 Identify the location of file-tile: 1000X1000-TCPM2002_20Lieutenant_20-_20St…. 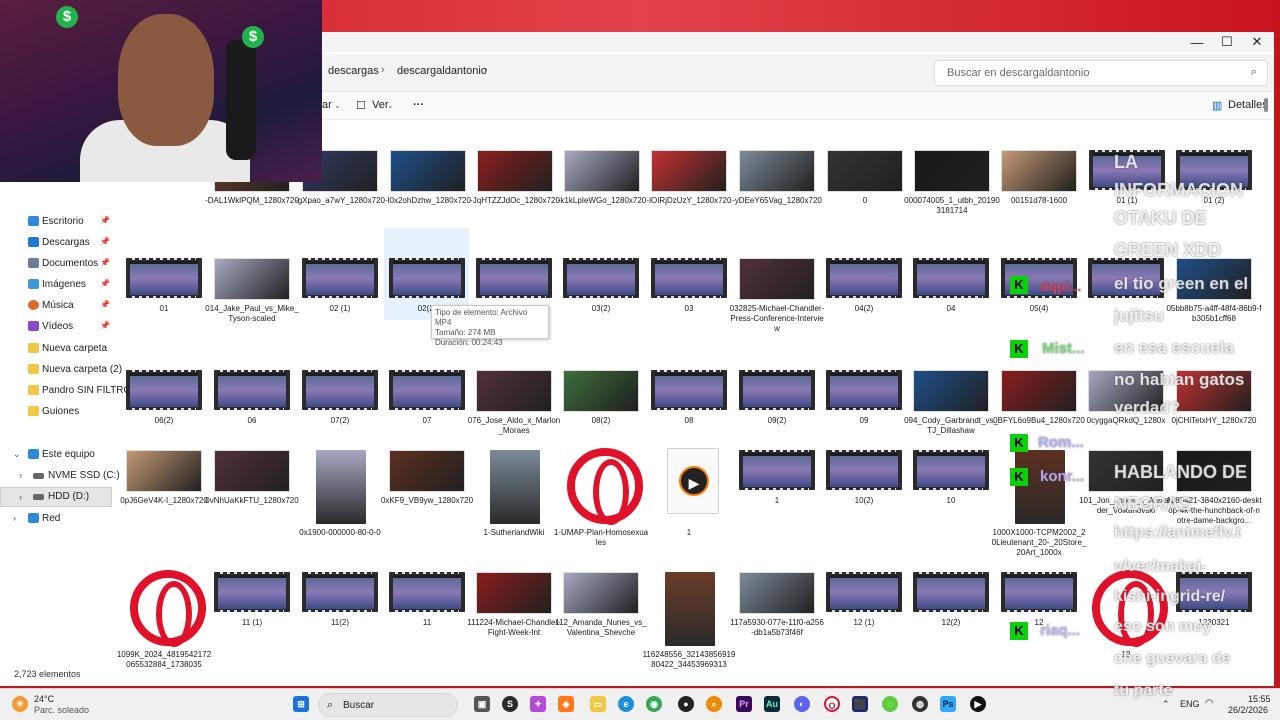
(1038, 501).